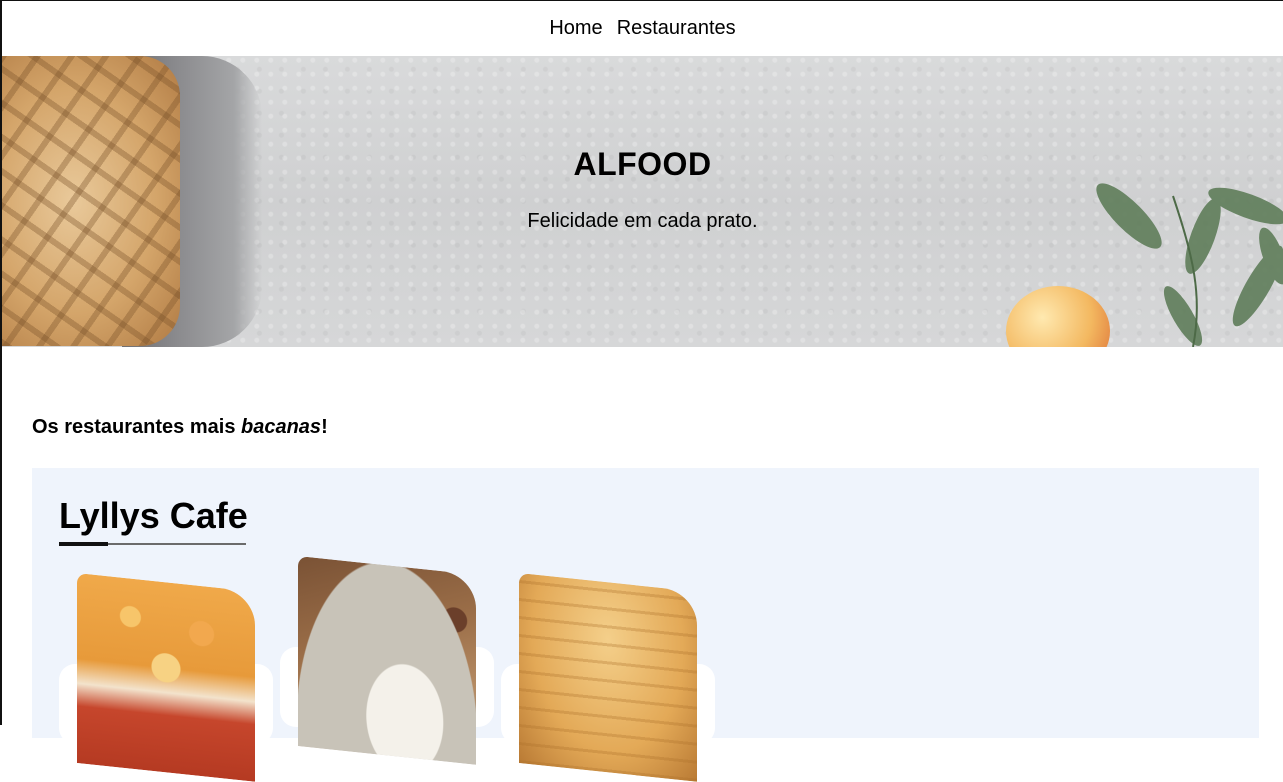 This screenshot has height=782, width=1283. I want to click on hero-title: ALFOOD, so click(642, 164).